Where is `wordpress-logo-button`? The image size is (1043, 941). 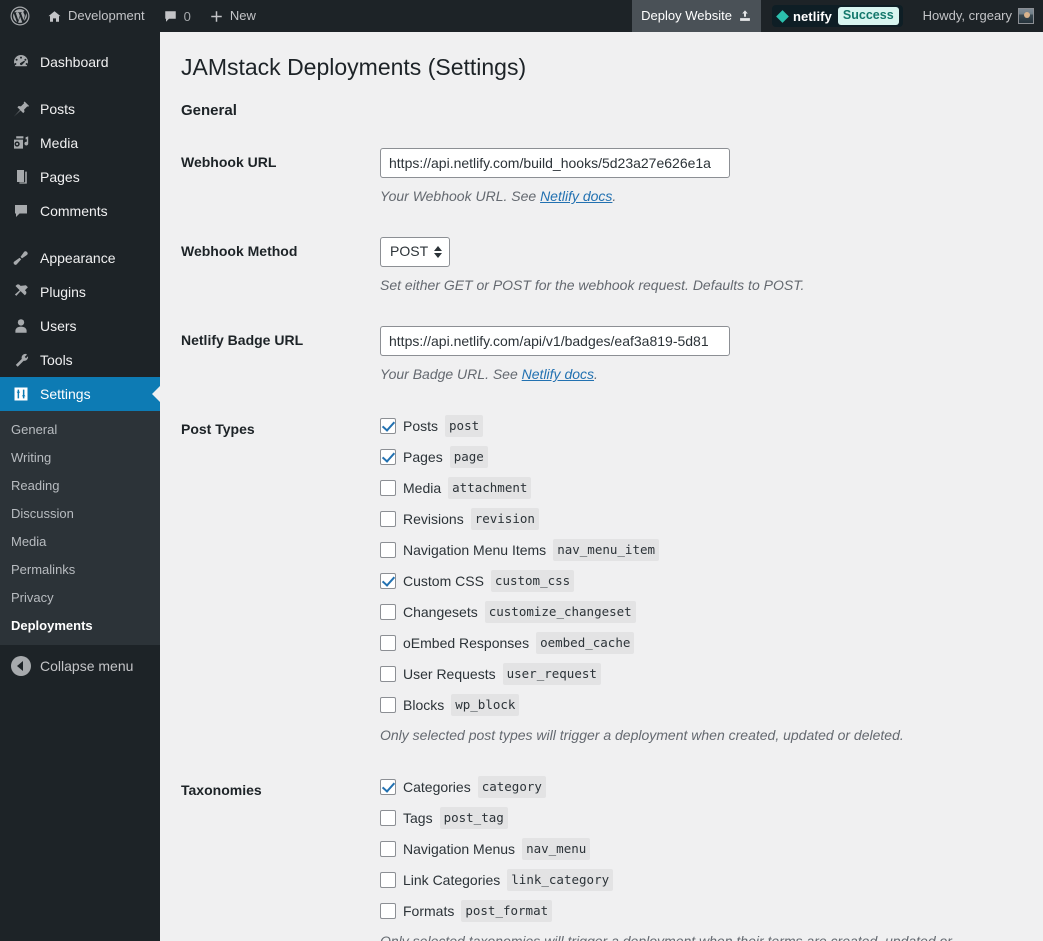 wordpress-logo-button is located at coordinates (19, 16).